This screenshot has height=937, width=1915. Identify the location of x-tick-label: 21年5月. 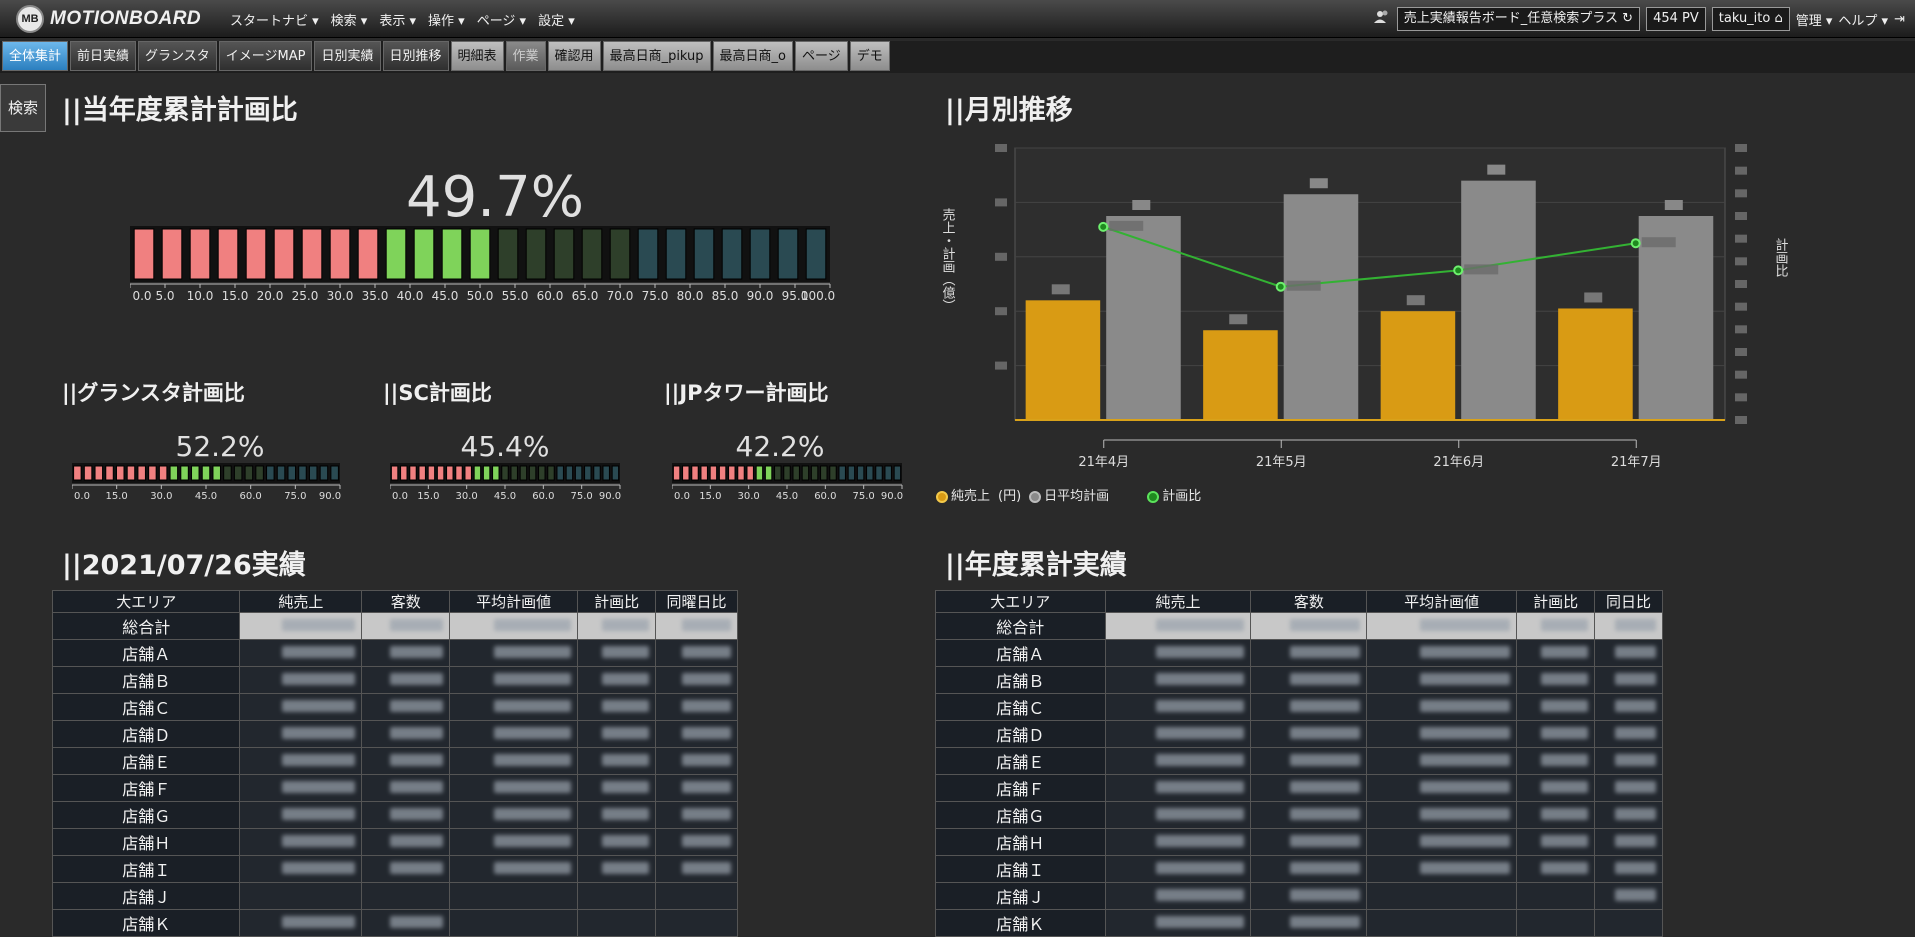
(1281, 462).